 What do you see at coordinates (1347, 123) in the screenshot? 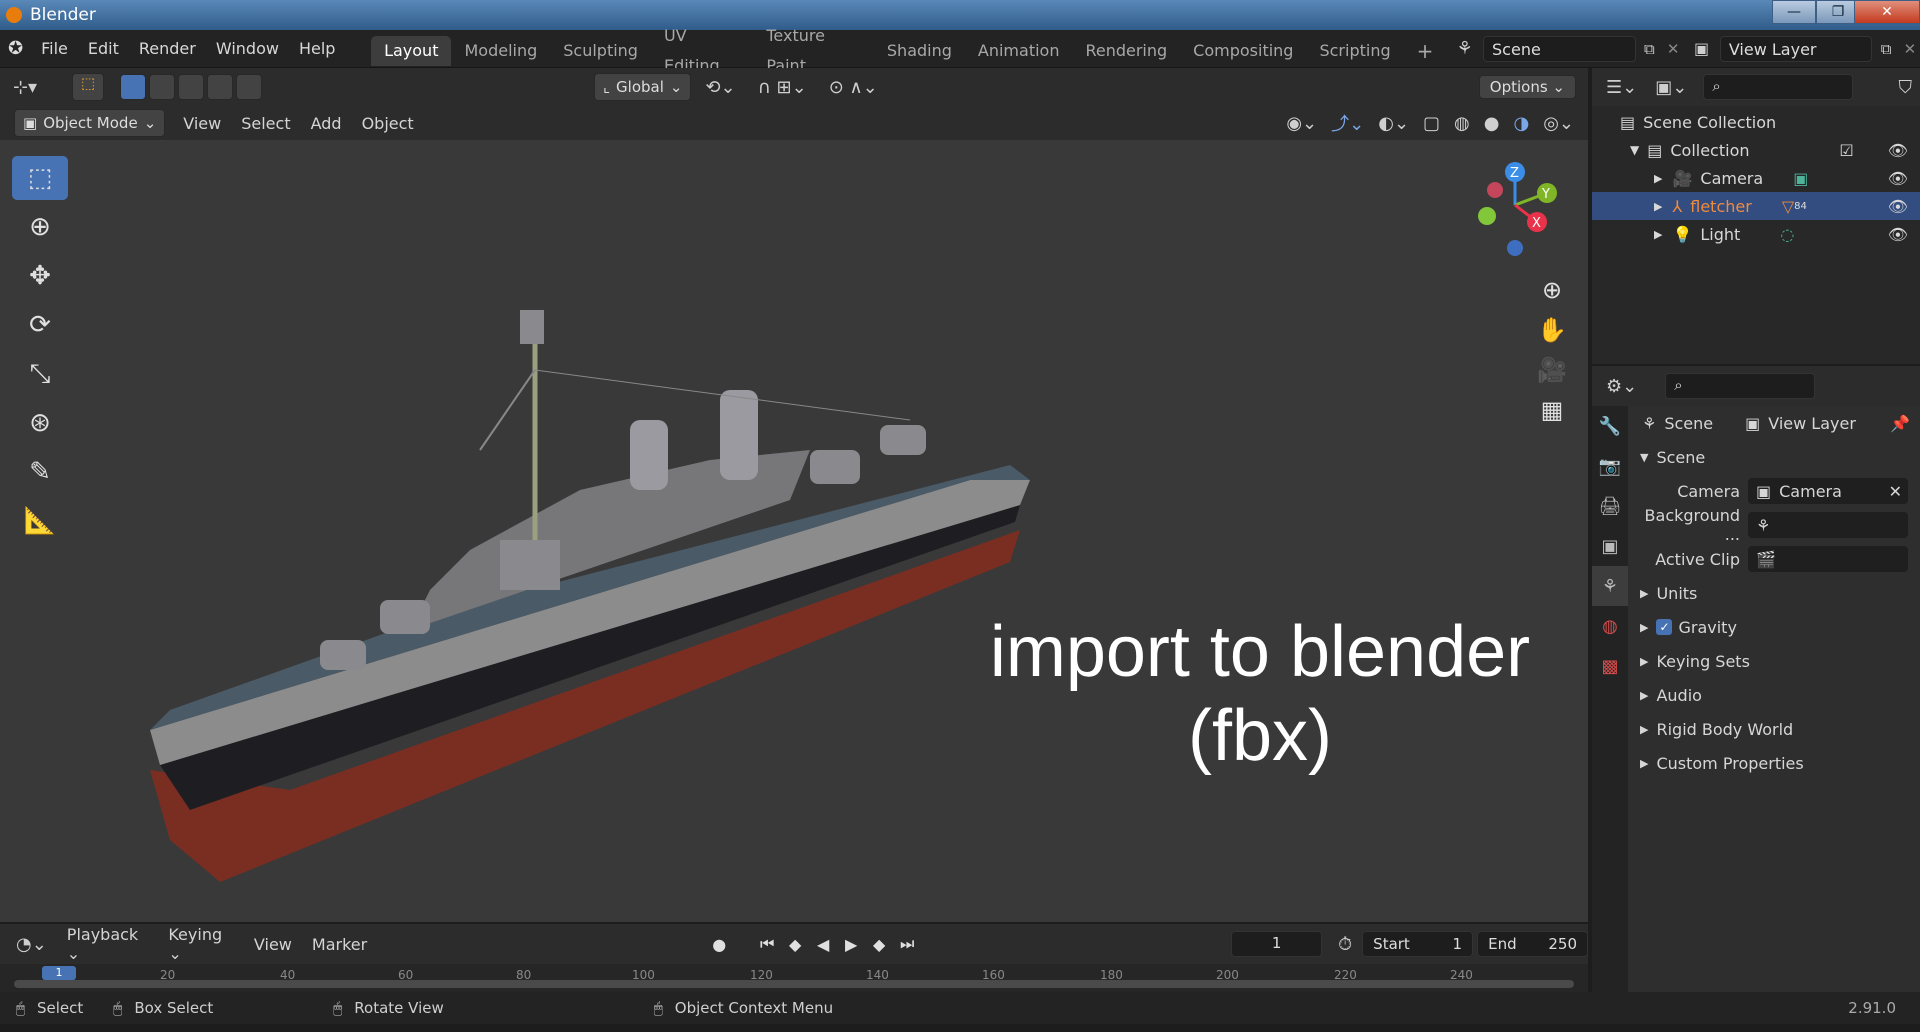
I see `gizmo-toggle-icon: ⤴⌄` at bounding box center [1347, 123].